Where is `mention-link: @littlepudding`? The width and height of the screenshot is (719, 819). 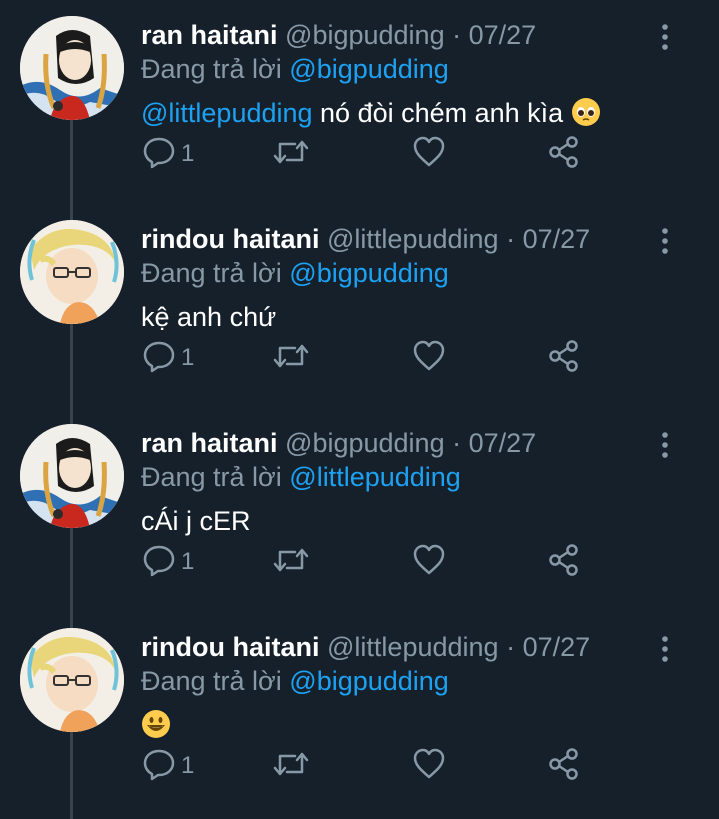
mention-link: @littlepudding is located at coordinates (227, 113).